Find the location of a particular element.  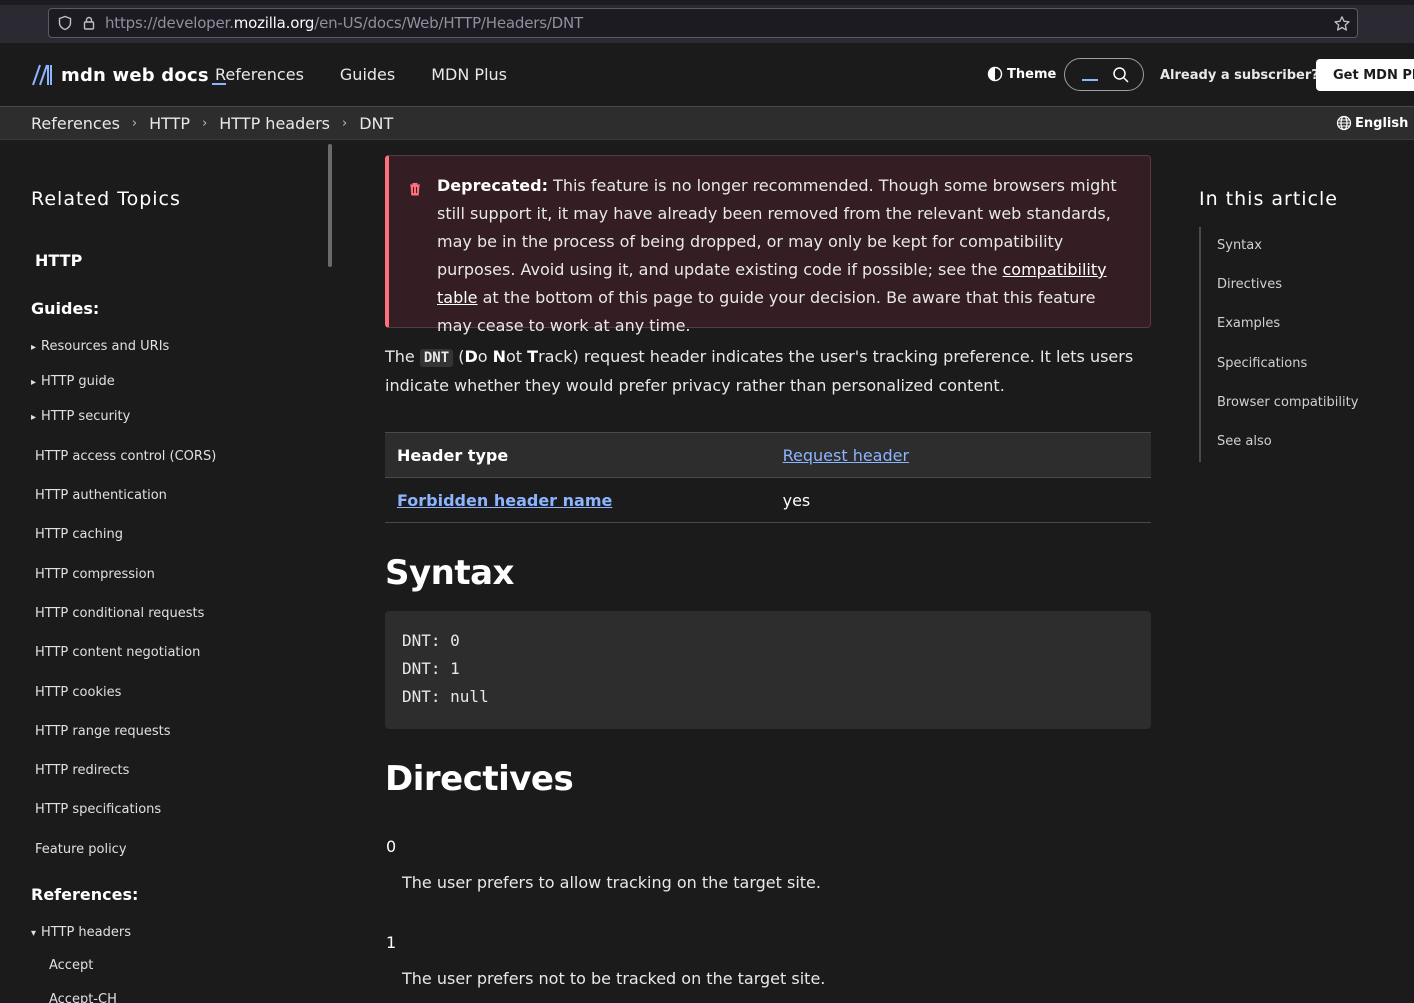

intro-text: ot is located at coordinates (517, 356).